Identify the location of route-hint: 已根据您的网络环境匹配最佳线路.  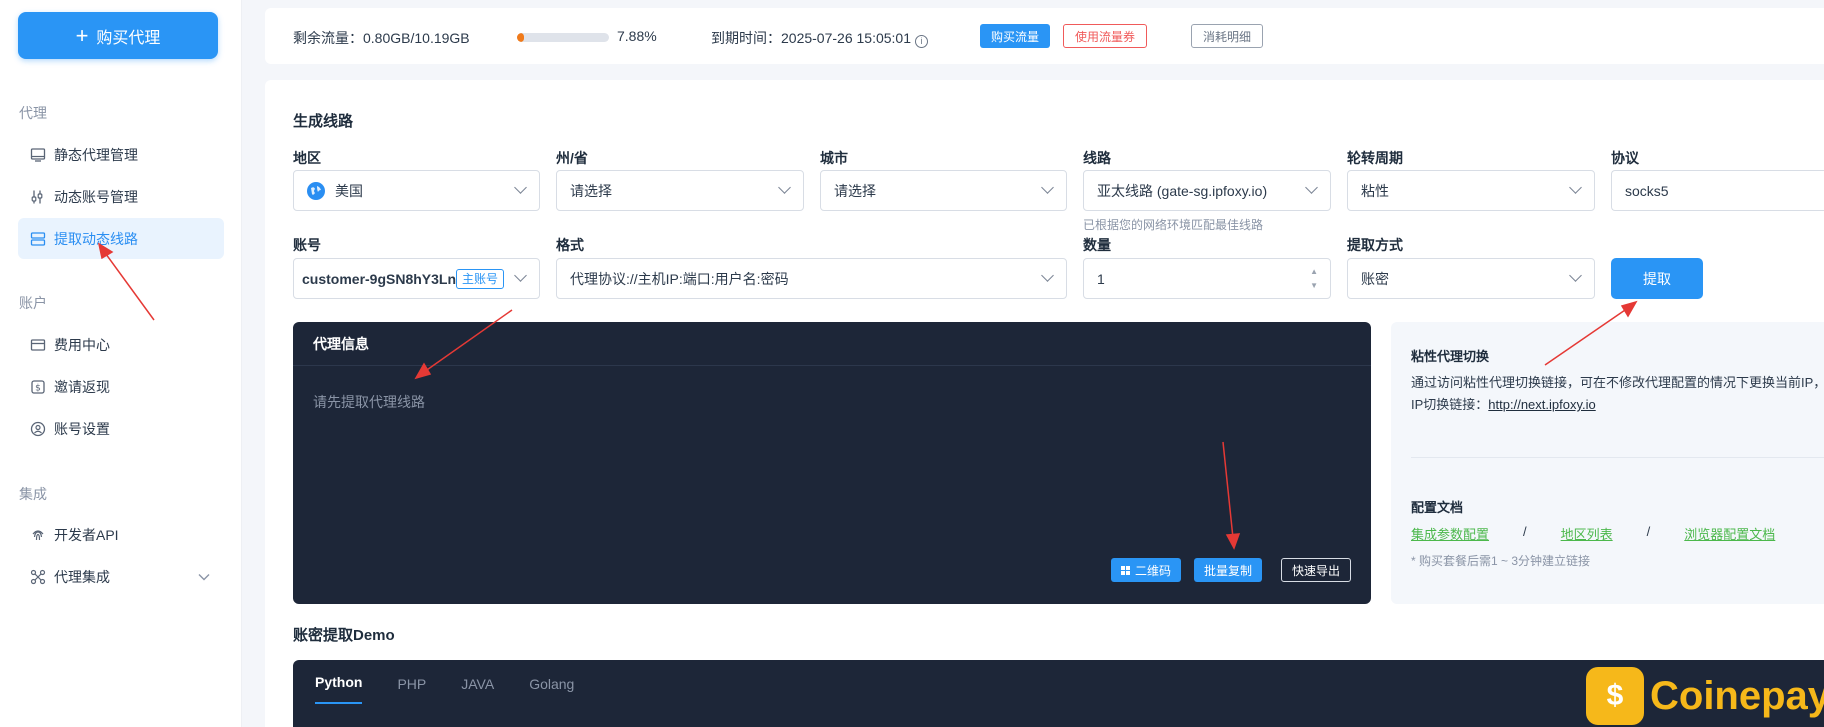
(1173, 225).